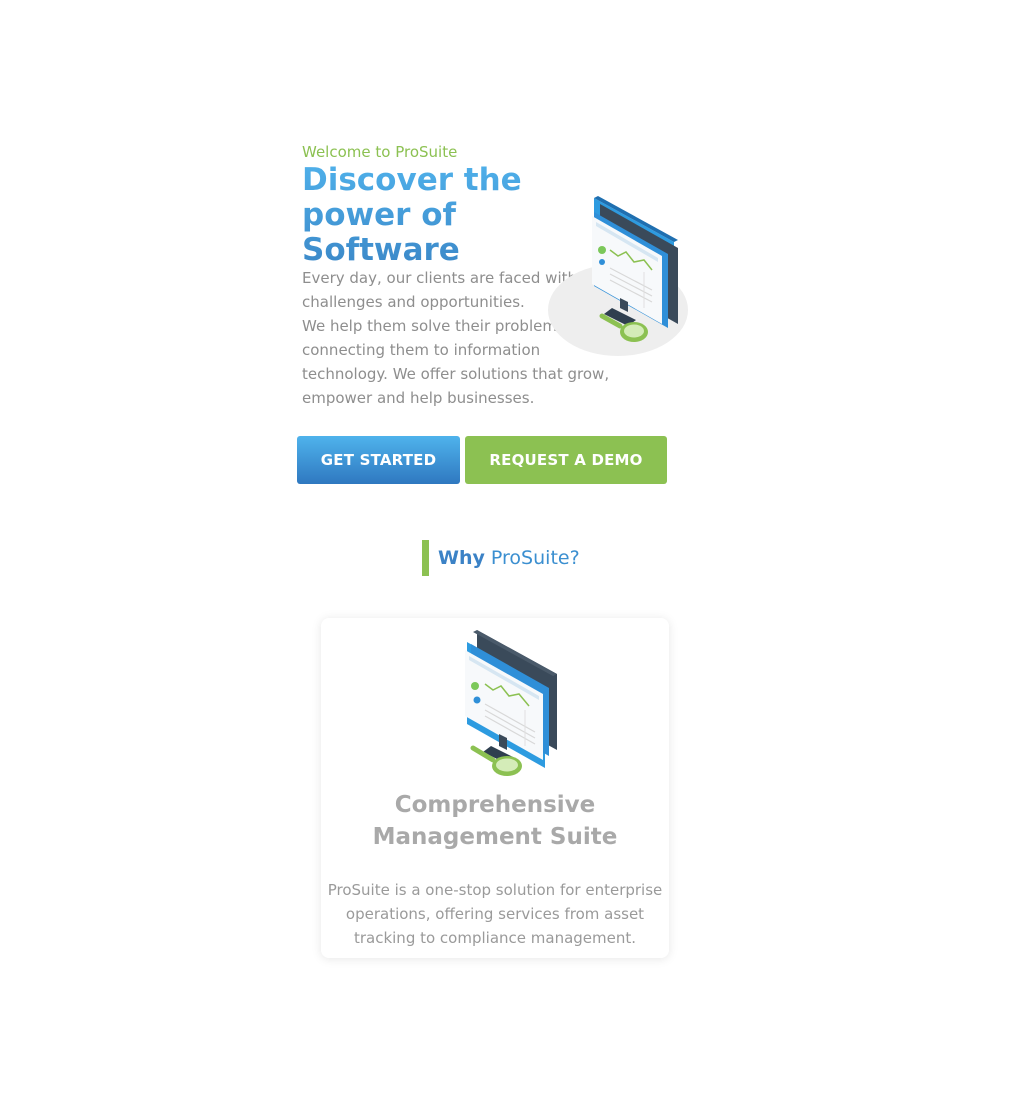 This screenshot has width=1022, height=1103. What do you see at coordinates (461, 558) in the screenshot?
I see `why-heading-strong: Why` at bounding box center [461, 558].